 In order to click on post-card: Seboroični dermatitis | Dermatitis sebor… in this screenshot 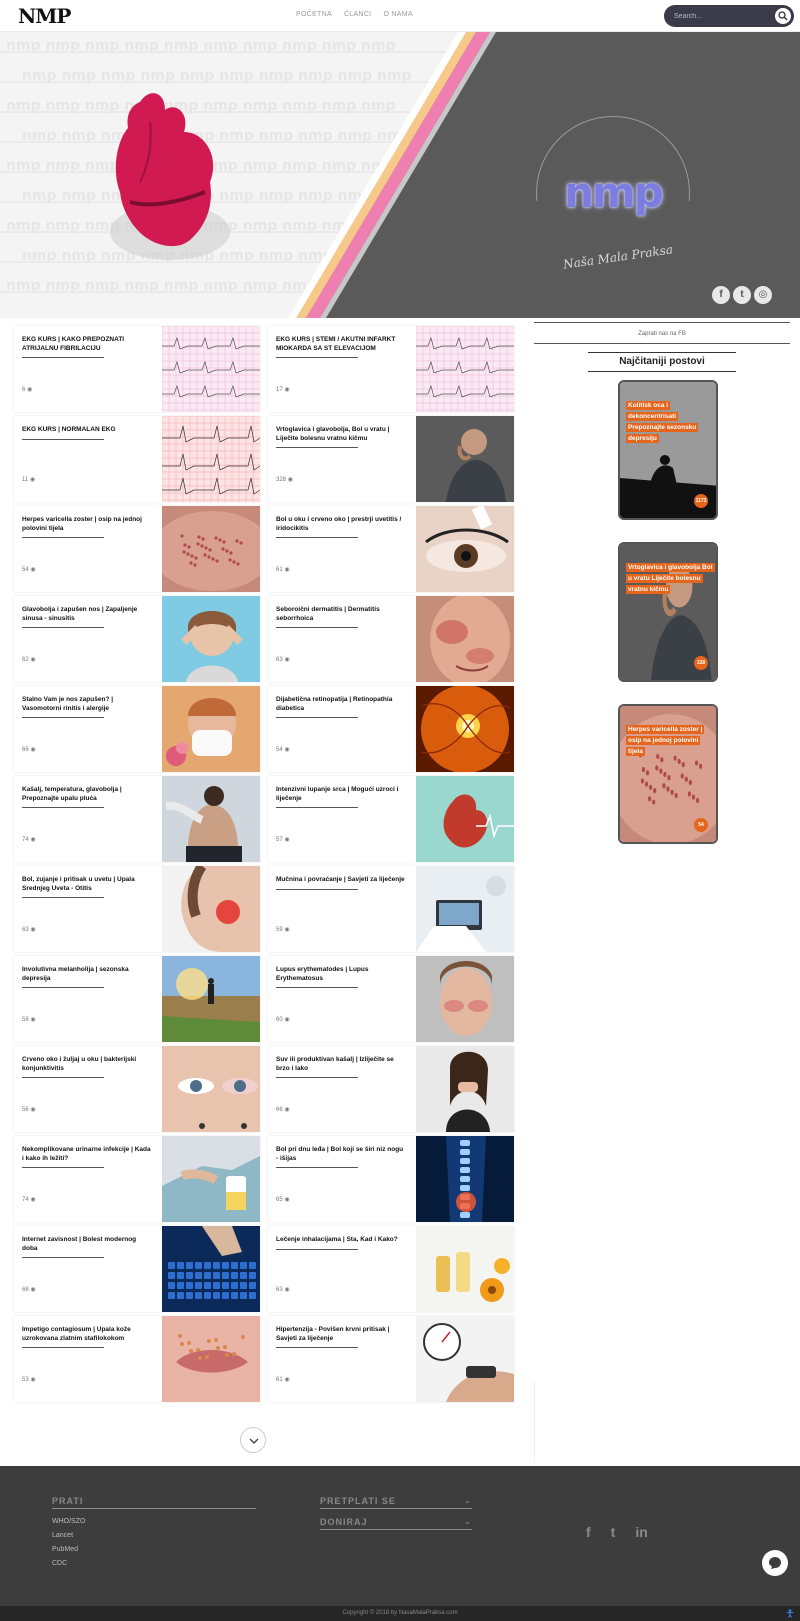, I will do `click(391, 639)`.